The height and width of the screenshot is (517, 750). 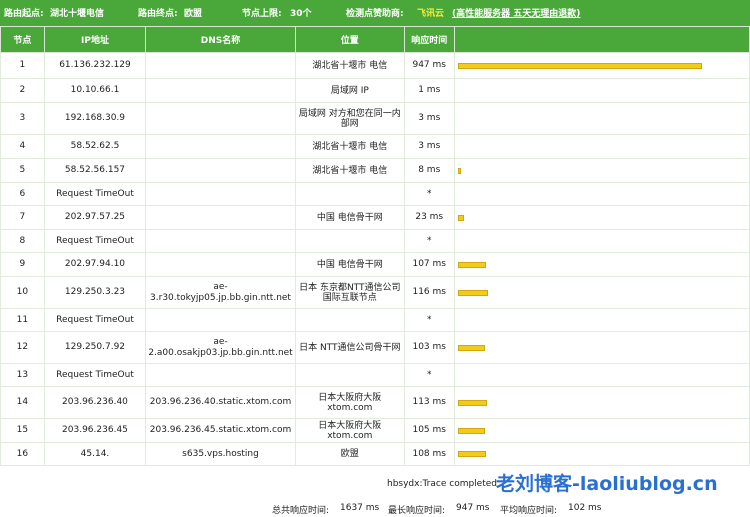 I want to click on table-row: 8 Request TimeOut *, so click(x=375, y=241).